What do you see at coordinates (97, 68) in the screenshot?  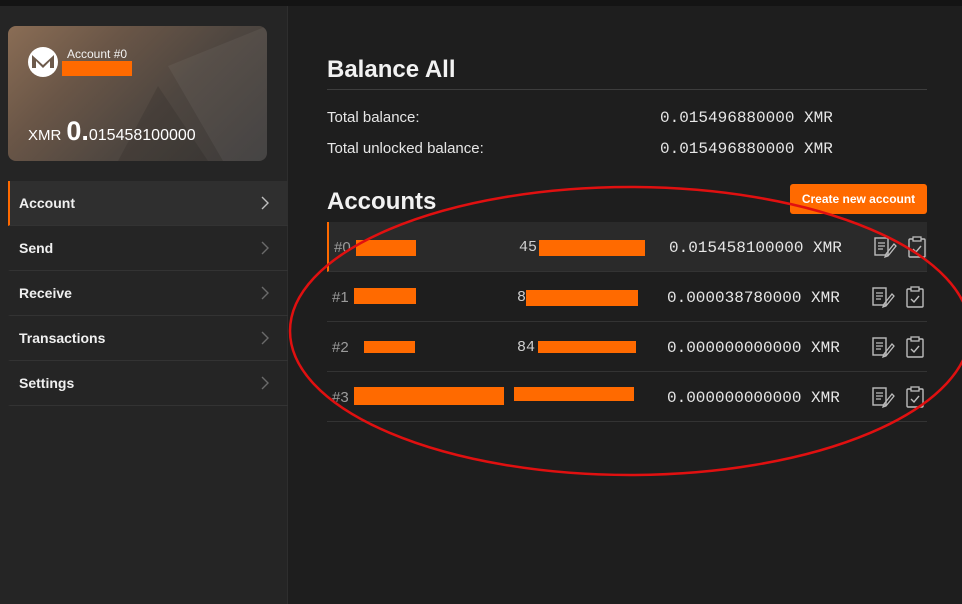 I see `card-account-name-redacted: redacted` at bounding box center [97, 68].